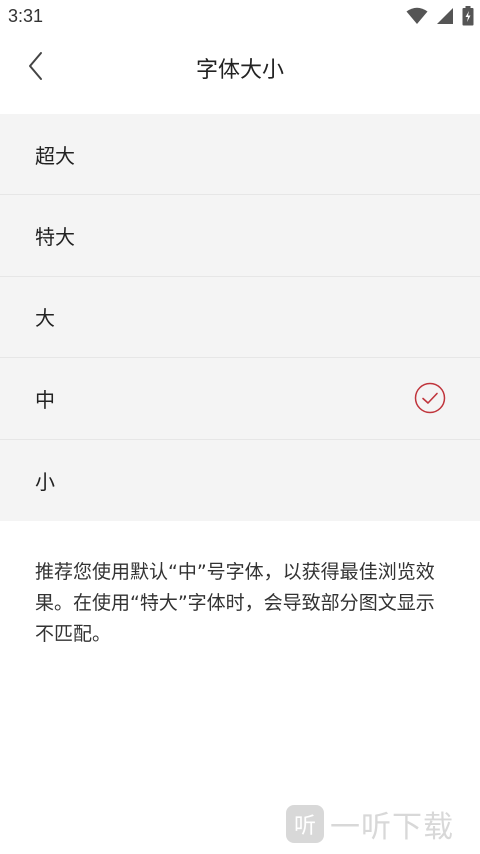 The image size is (480, 854). Describe the element at coordinates (240, 236) in the screenshot. I see `option-special-large: 特大` at that location.